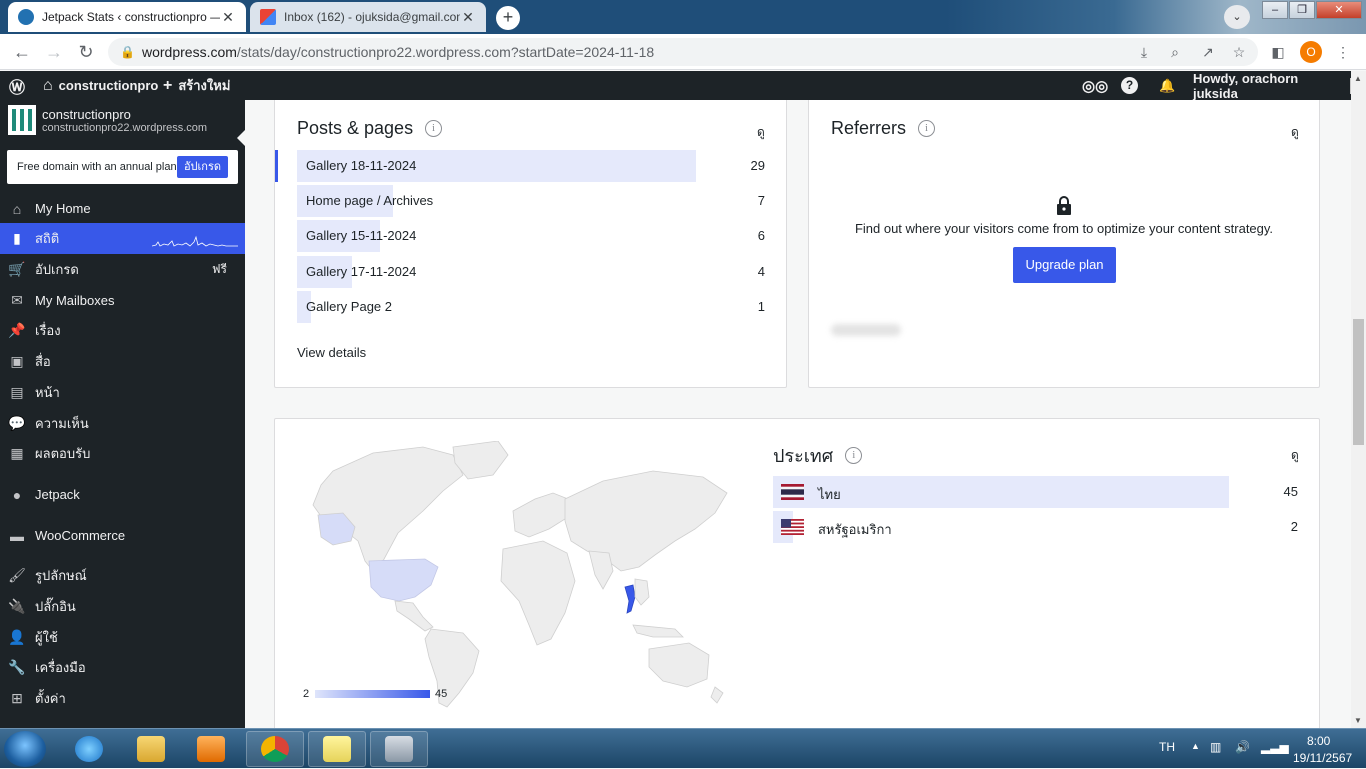  Describe the element at coordinates (1279, 86) in the screenshot. I see `howdy-user-menu: Howdy, orachorn juksida` at that location.